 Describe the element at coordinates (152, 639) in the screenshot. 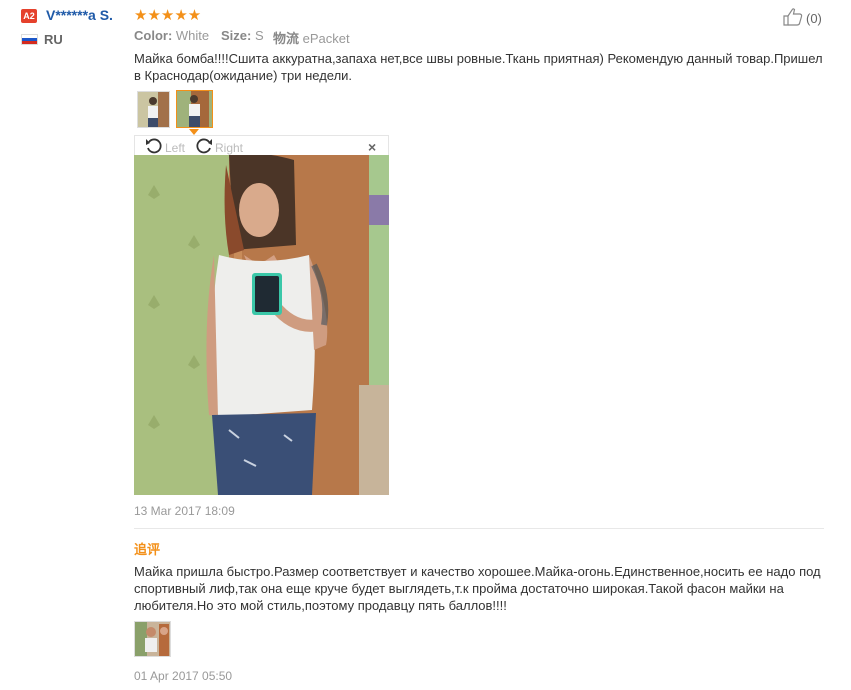

I see `additional-photo-thumbnail` at that location.